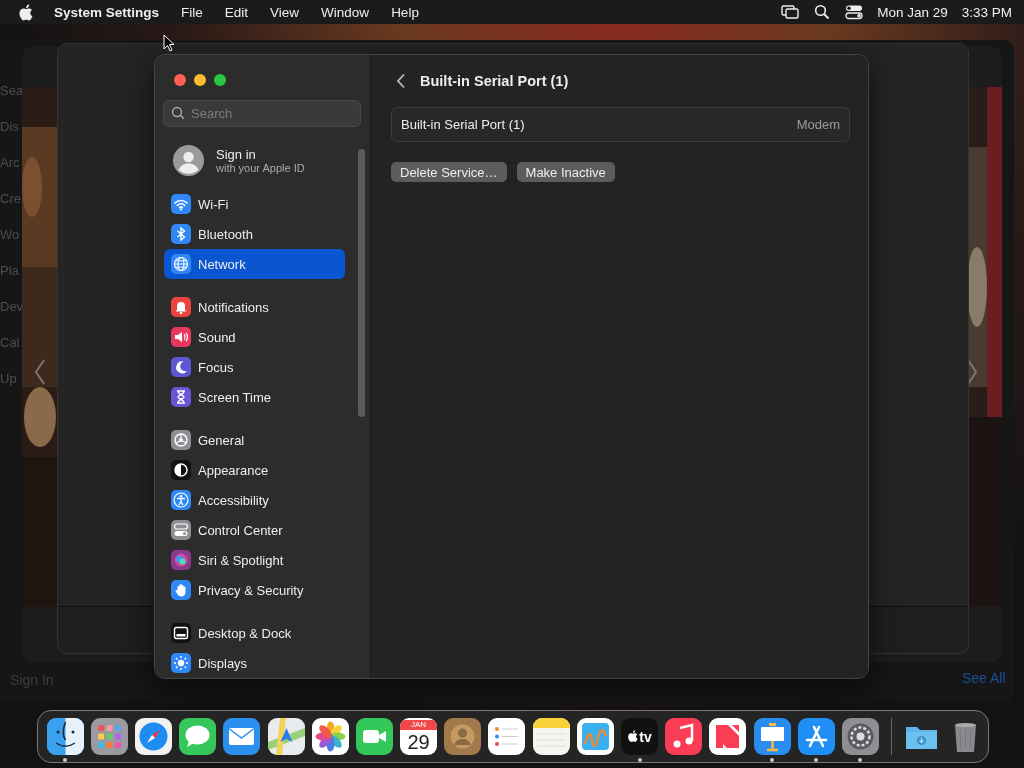 The height and width of the screenshot is (768, 1024). I want to click on minimize-button, so click(200, 80).